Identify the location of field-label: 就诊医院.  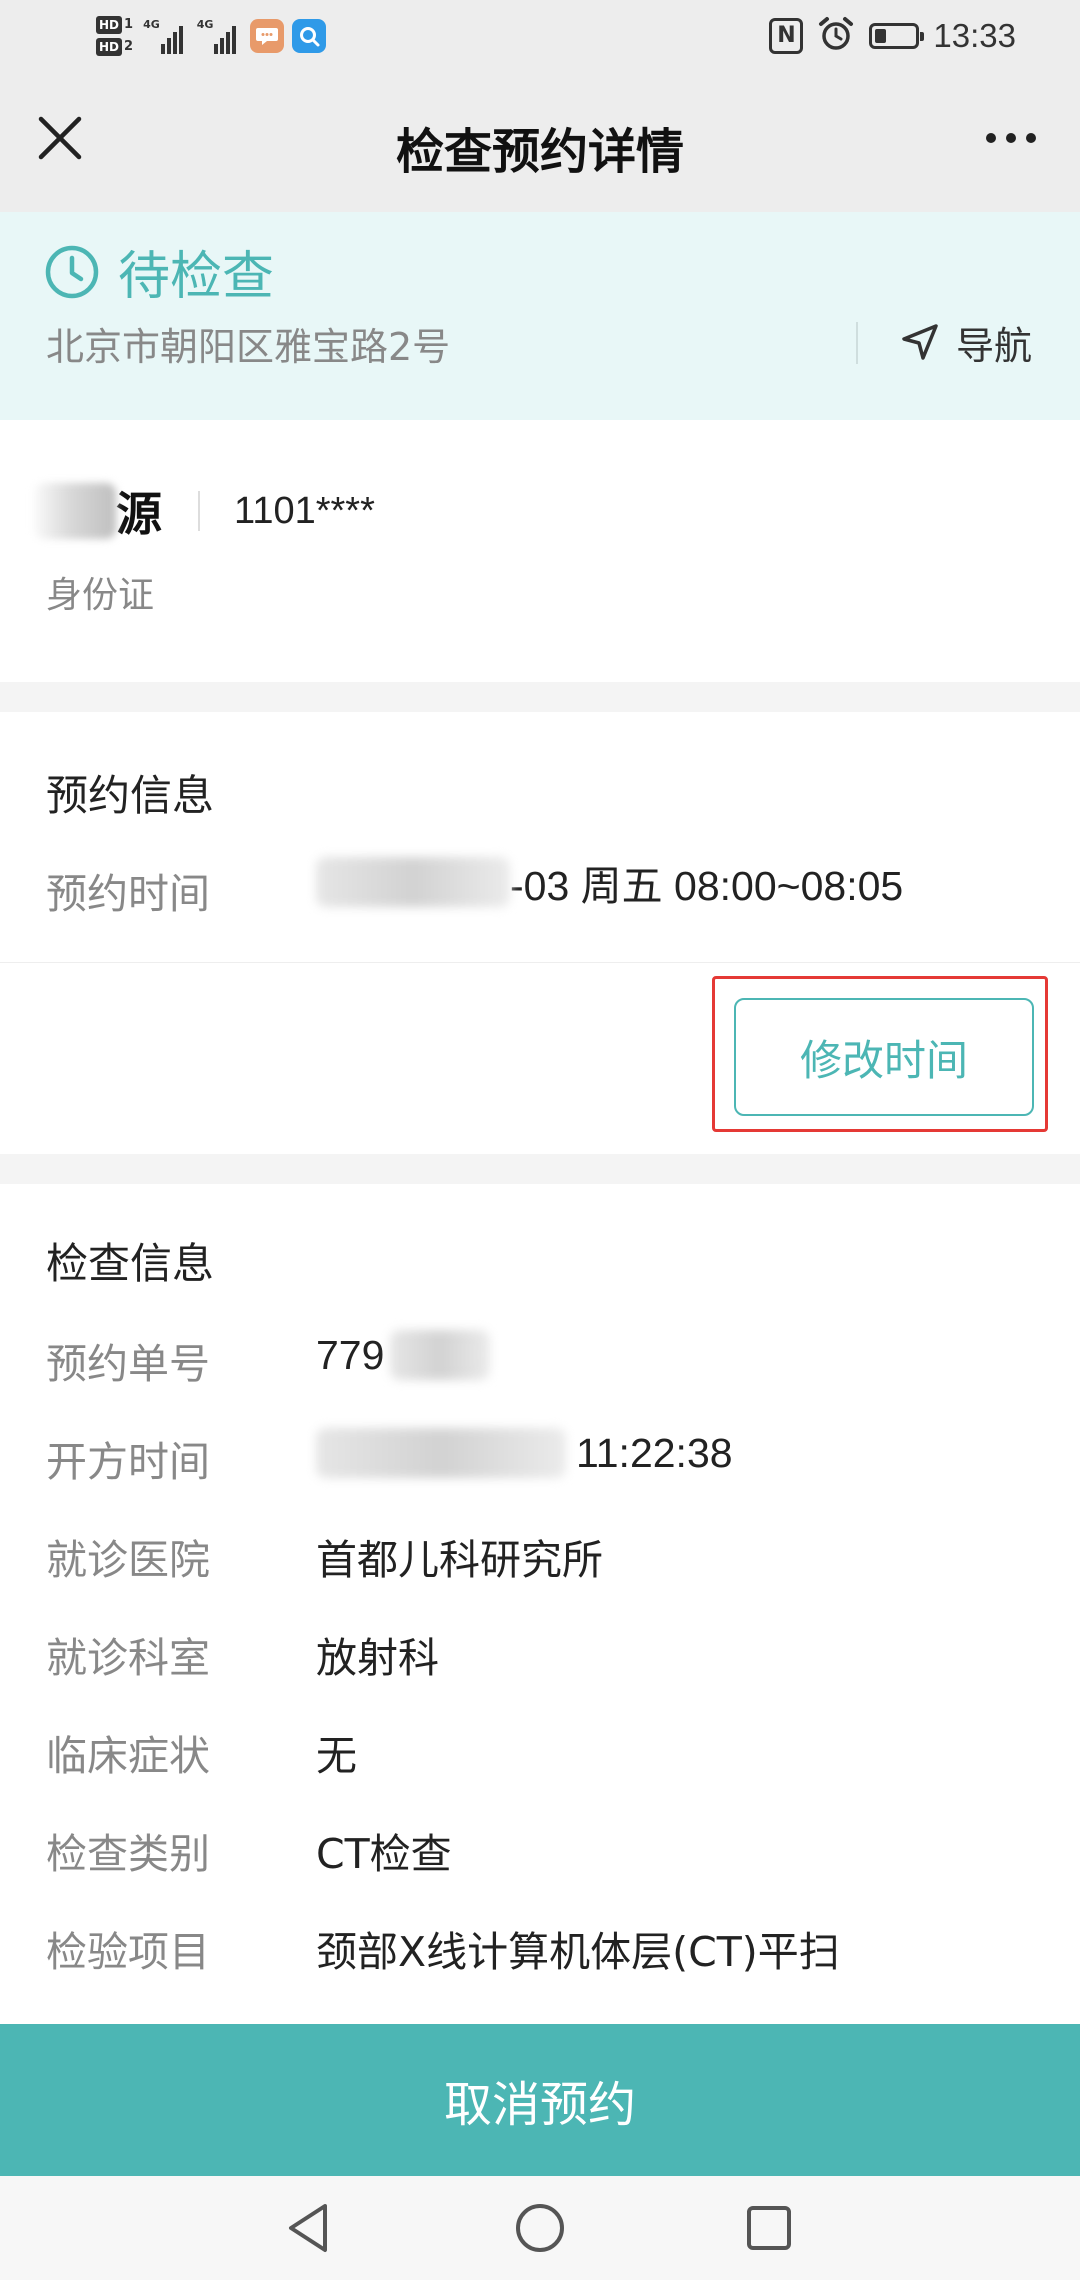
(128, 1560).